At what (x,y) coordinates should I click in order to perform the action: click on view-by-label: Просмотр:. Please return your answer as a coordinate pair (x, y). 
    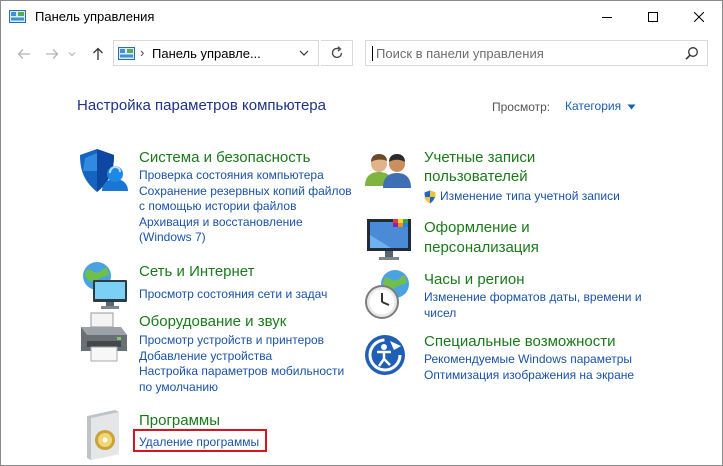
    Looking at the image, I should click on (521, 107).